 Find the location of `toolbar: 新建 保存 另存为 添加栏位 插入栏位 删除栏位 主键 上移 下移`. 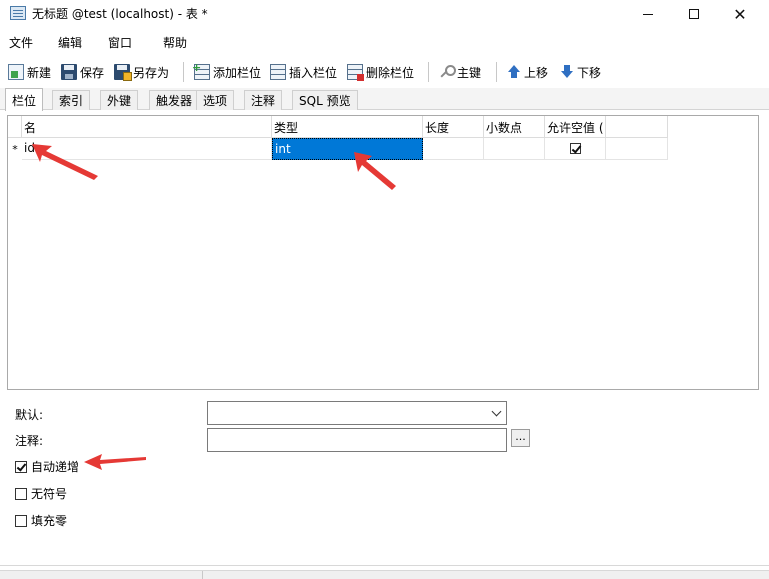

toolbar: 新建 保存 另存为 添加栏位 插入栏位 删除栏位 主键 上移 下移 is located at coordinates (384, 72).